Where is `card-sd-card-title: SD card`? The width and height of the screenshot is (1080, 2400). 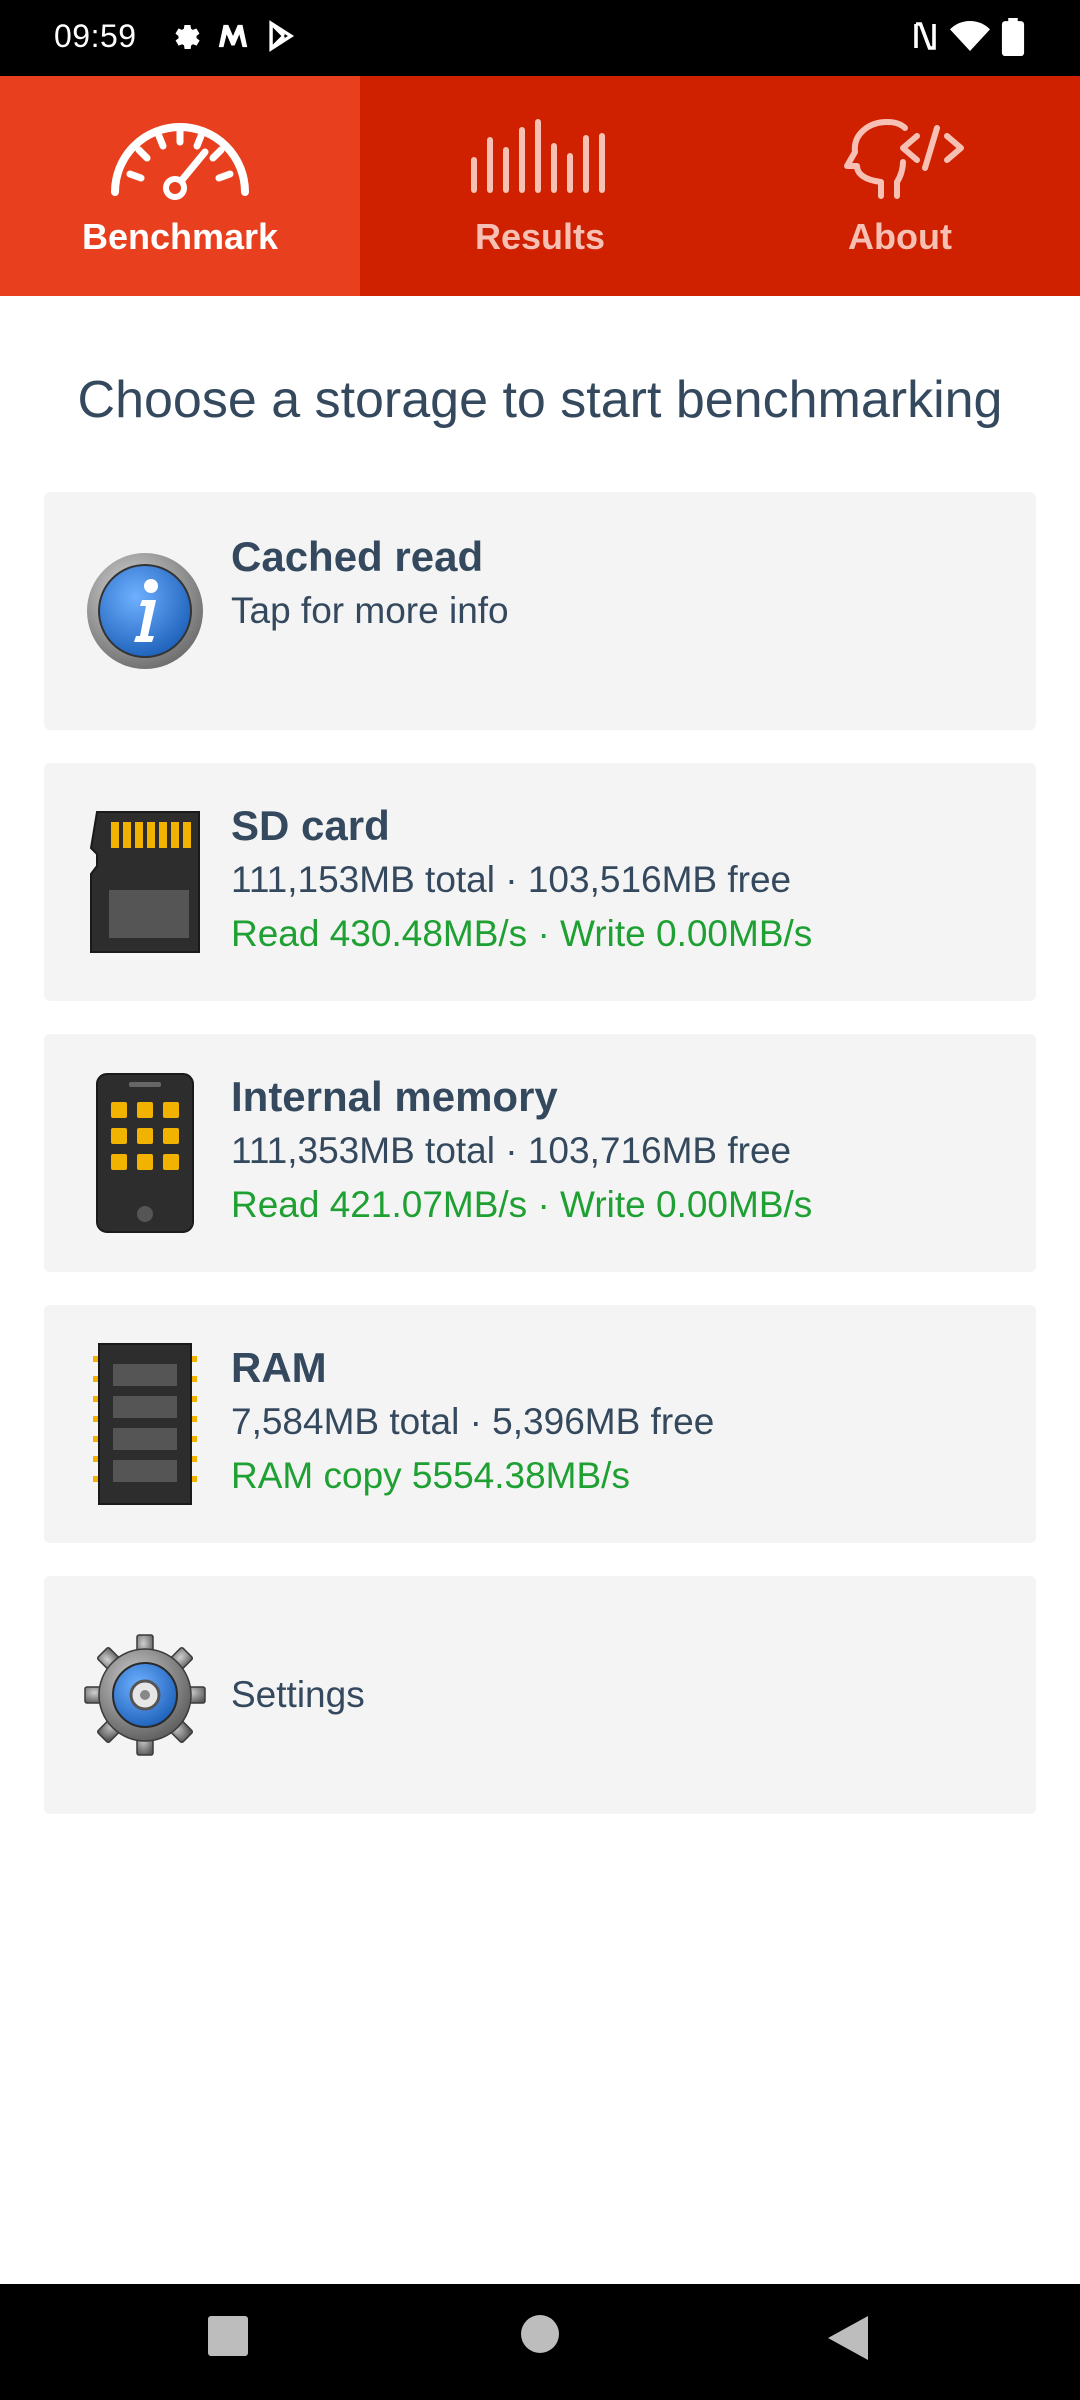
card-sd-card-title: SD card is located at coordinates (310, 825).